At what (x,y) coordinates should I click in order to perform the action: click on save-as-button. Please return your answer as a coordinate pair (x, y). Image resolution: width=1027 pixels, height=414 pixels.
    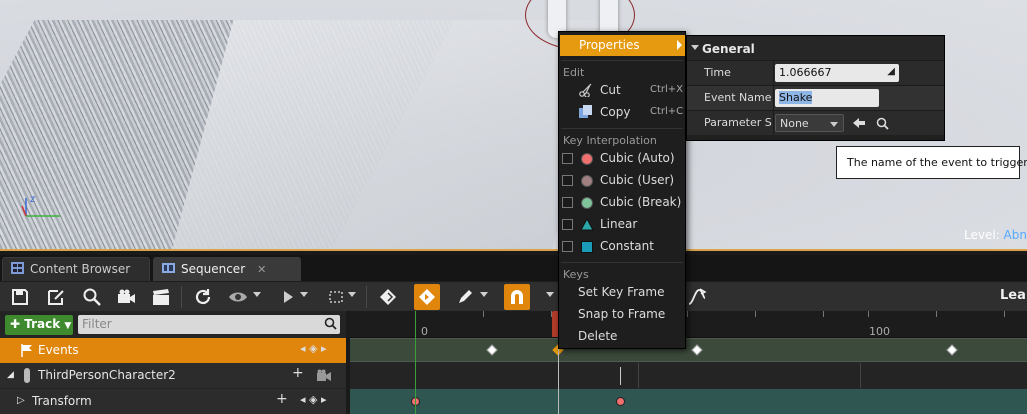
    Looking at the image, I should click on (56, 297).